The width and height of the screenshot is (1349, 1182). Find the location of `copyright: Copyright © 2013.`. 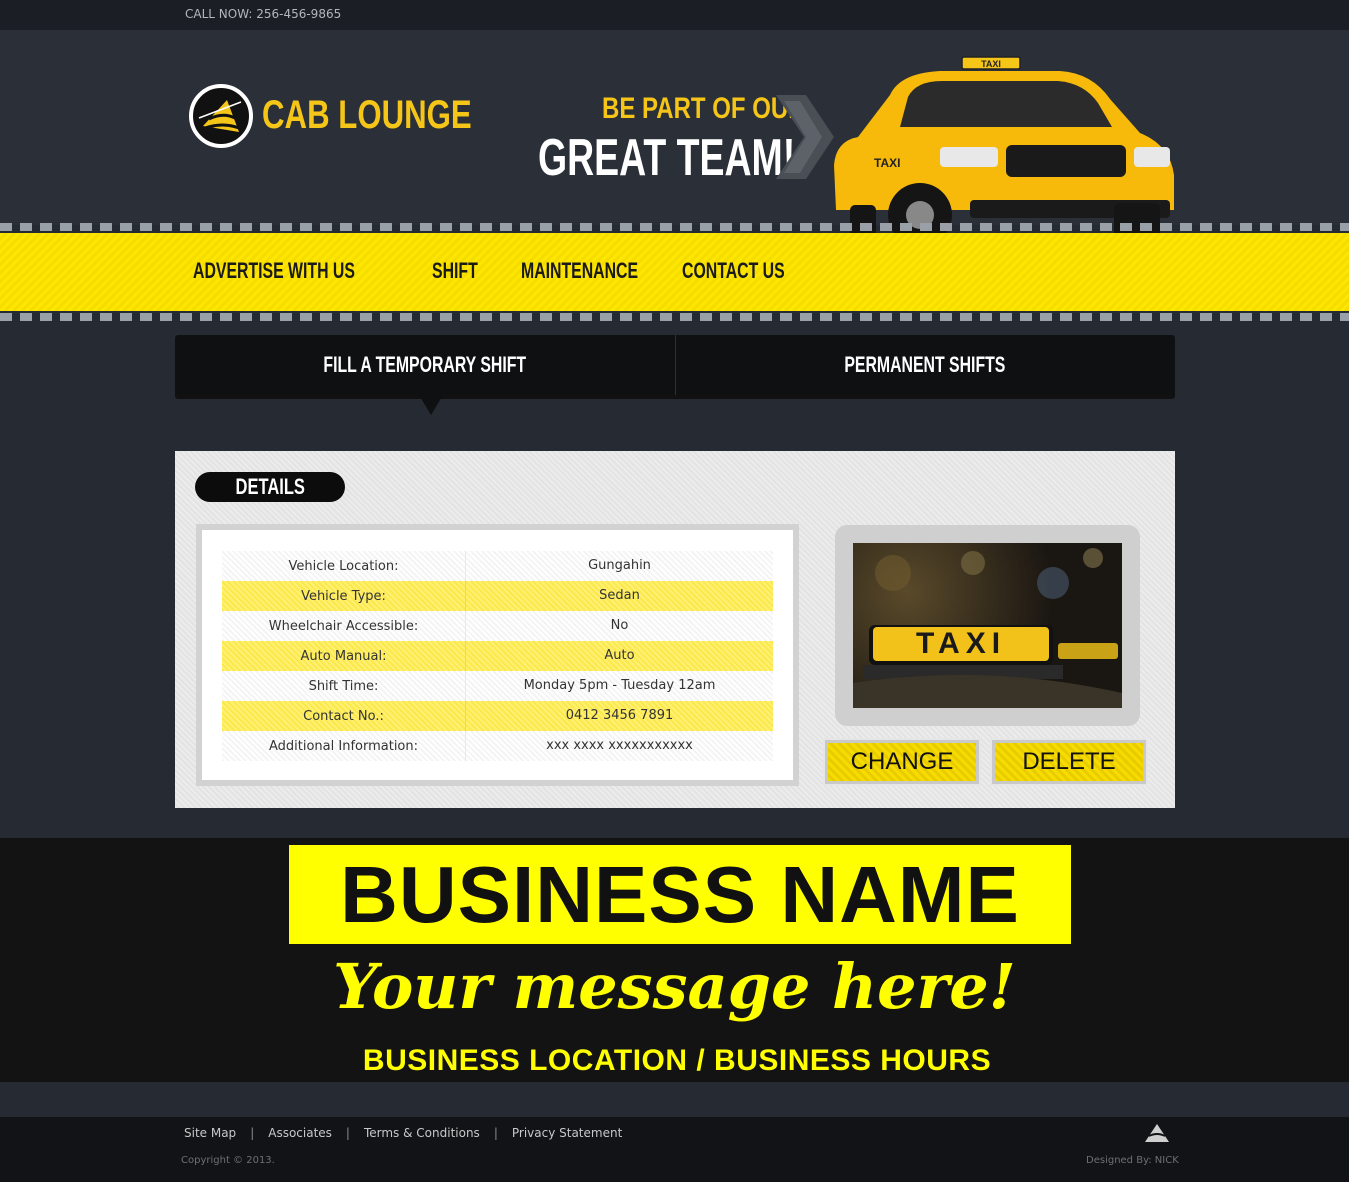

copyright: Copyright © 2013. is located at coordinates (228, 1160).